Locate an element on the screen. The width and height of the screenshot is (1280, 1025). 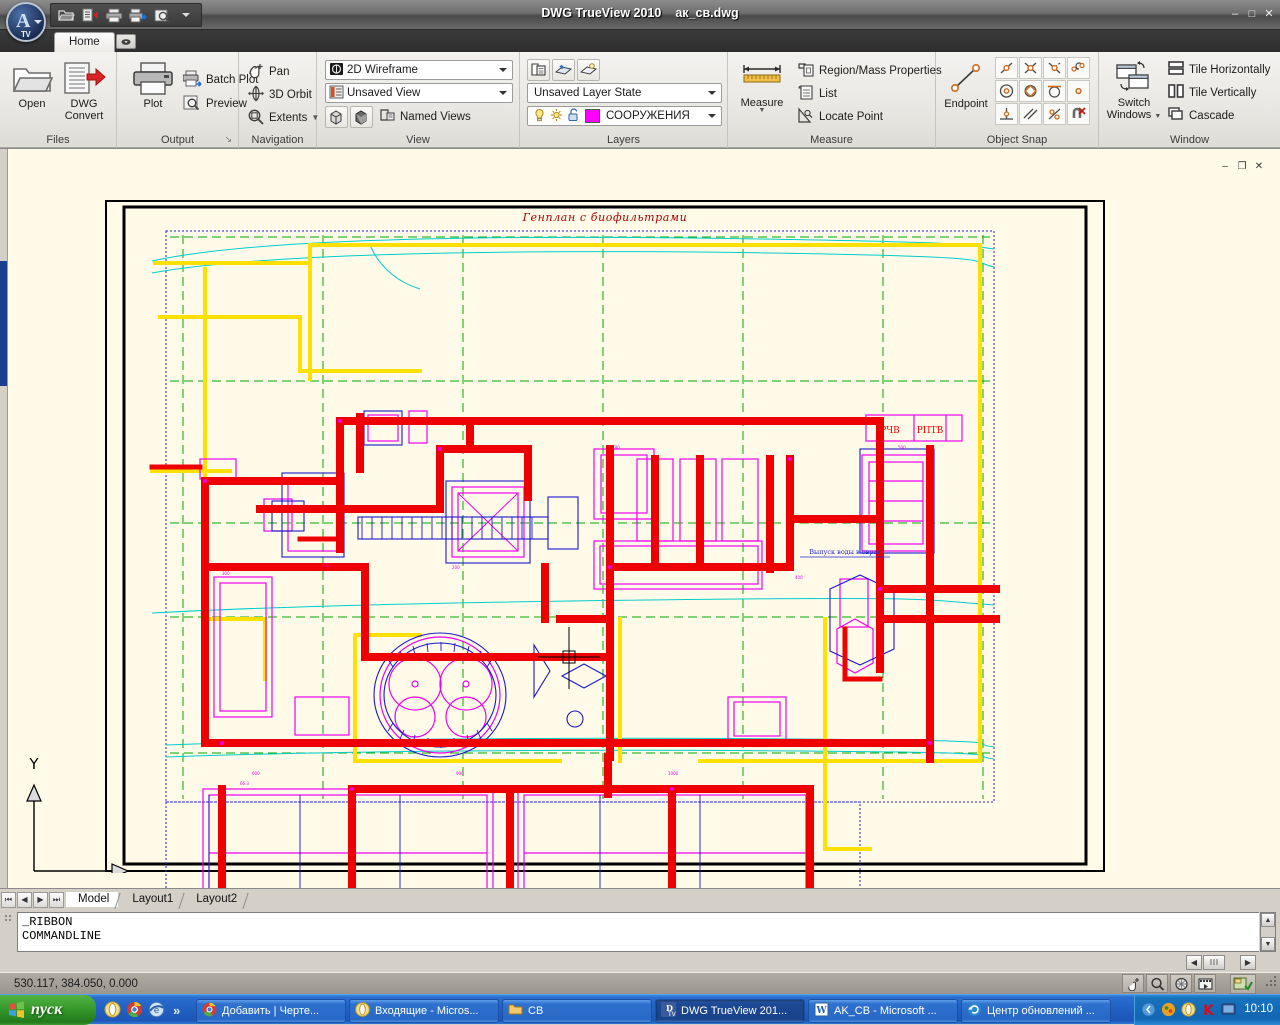
layout-prev-button: ◀ is located at coordinates (24, 899).